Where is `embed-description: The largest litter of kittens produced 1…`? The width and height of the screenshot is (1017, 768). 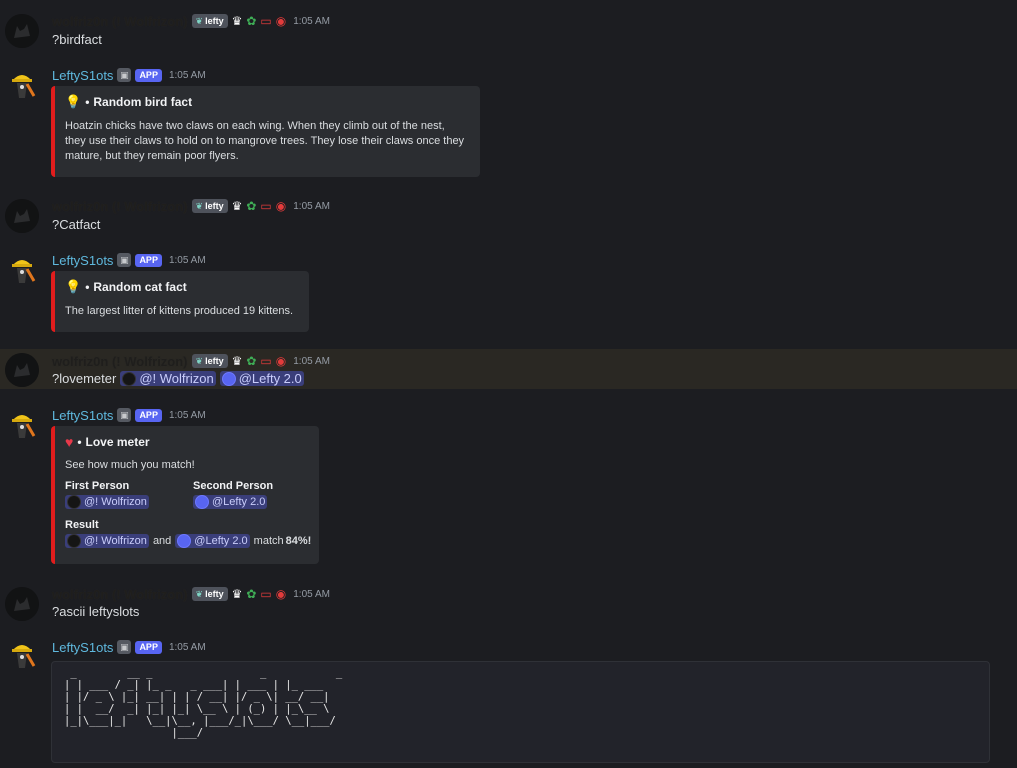 embed-description: The largest litter of kittens produced 1… is located at coordinates (179, 311).